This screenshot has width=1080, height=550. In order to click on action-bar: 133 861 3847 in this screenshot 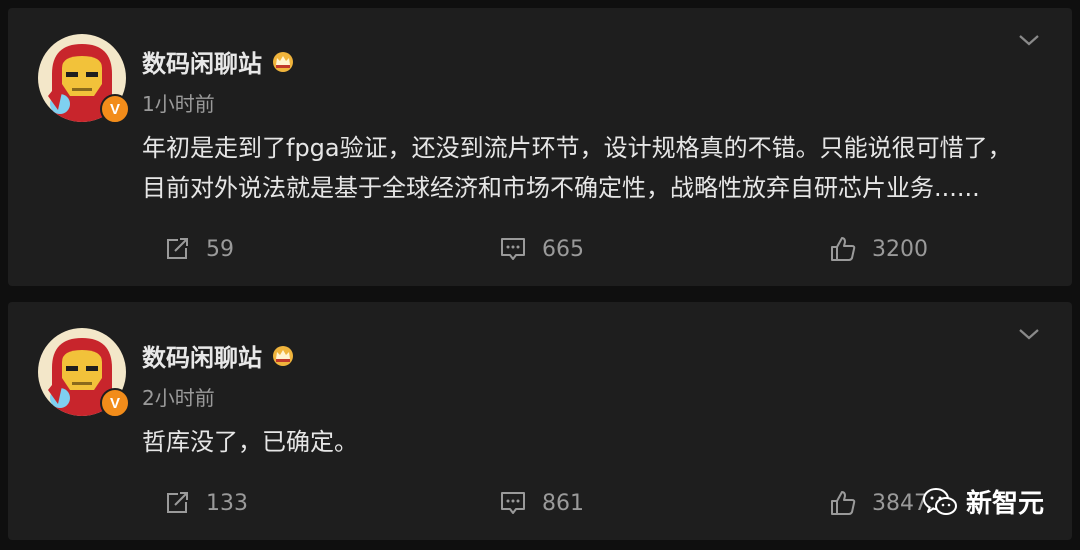, I will do `click(540, 508)`.